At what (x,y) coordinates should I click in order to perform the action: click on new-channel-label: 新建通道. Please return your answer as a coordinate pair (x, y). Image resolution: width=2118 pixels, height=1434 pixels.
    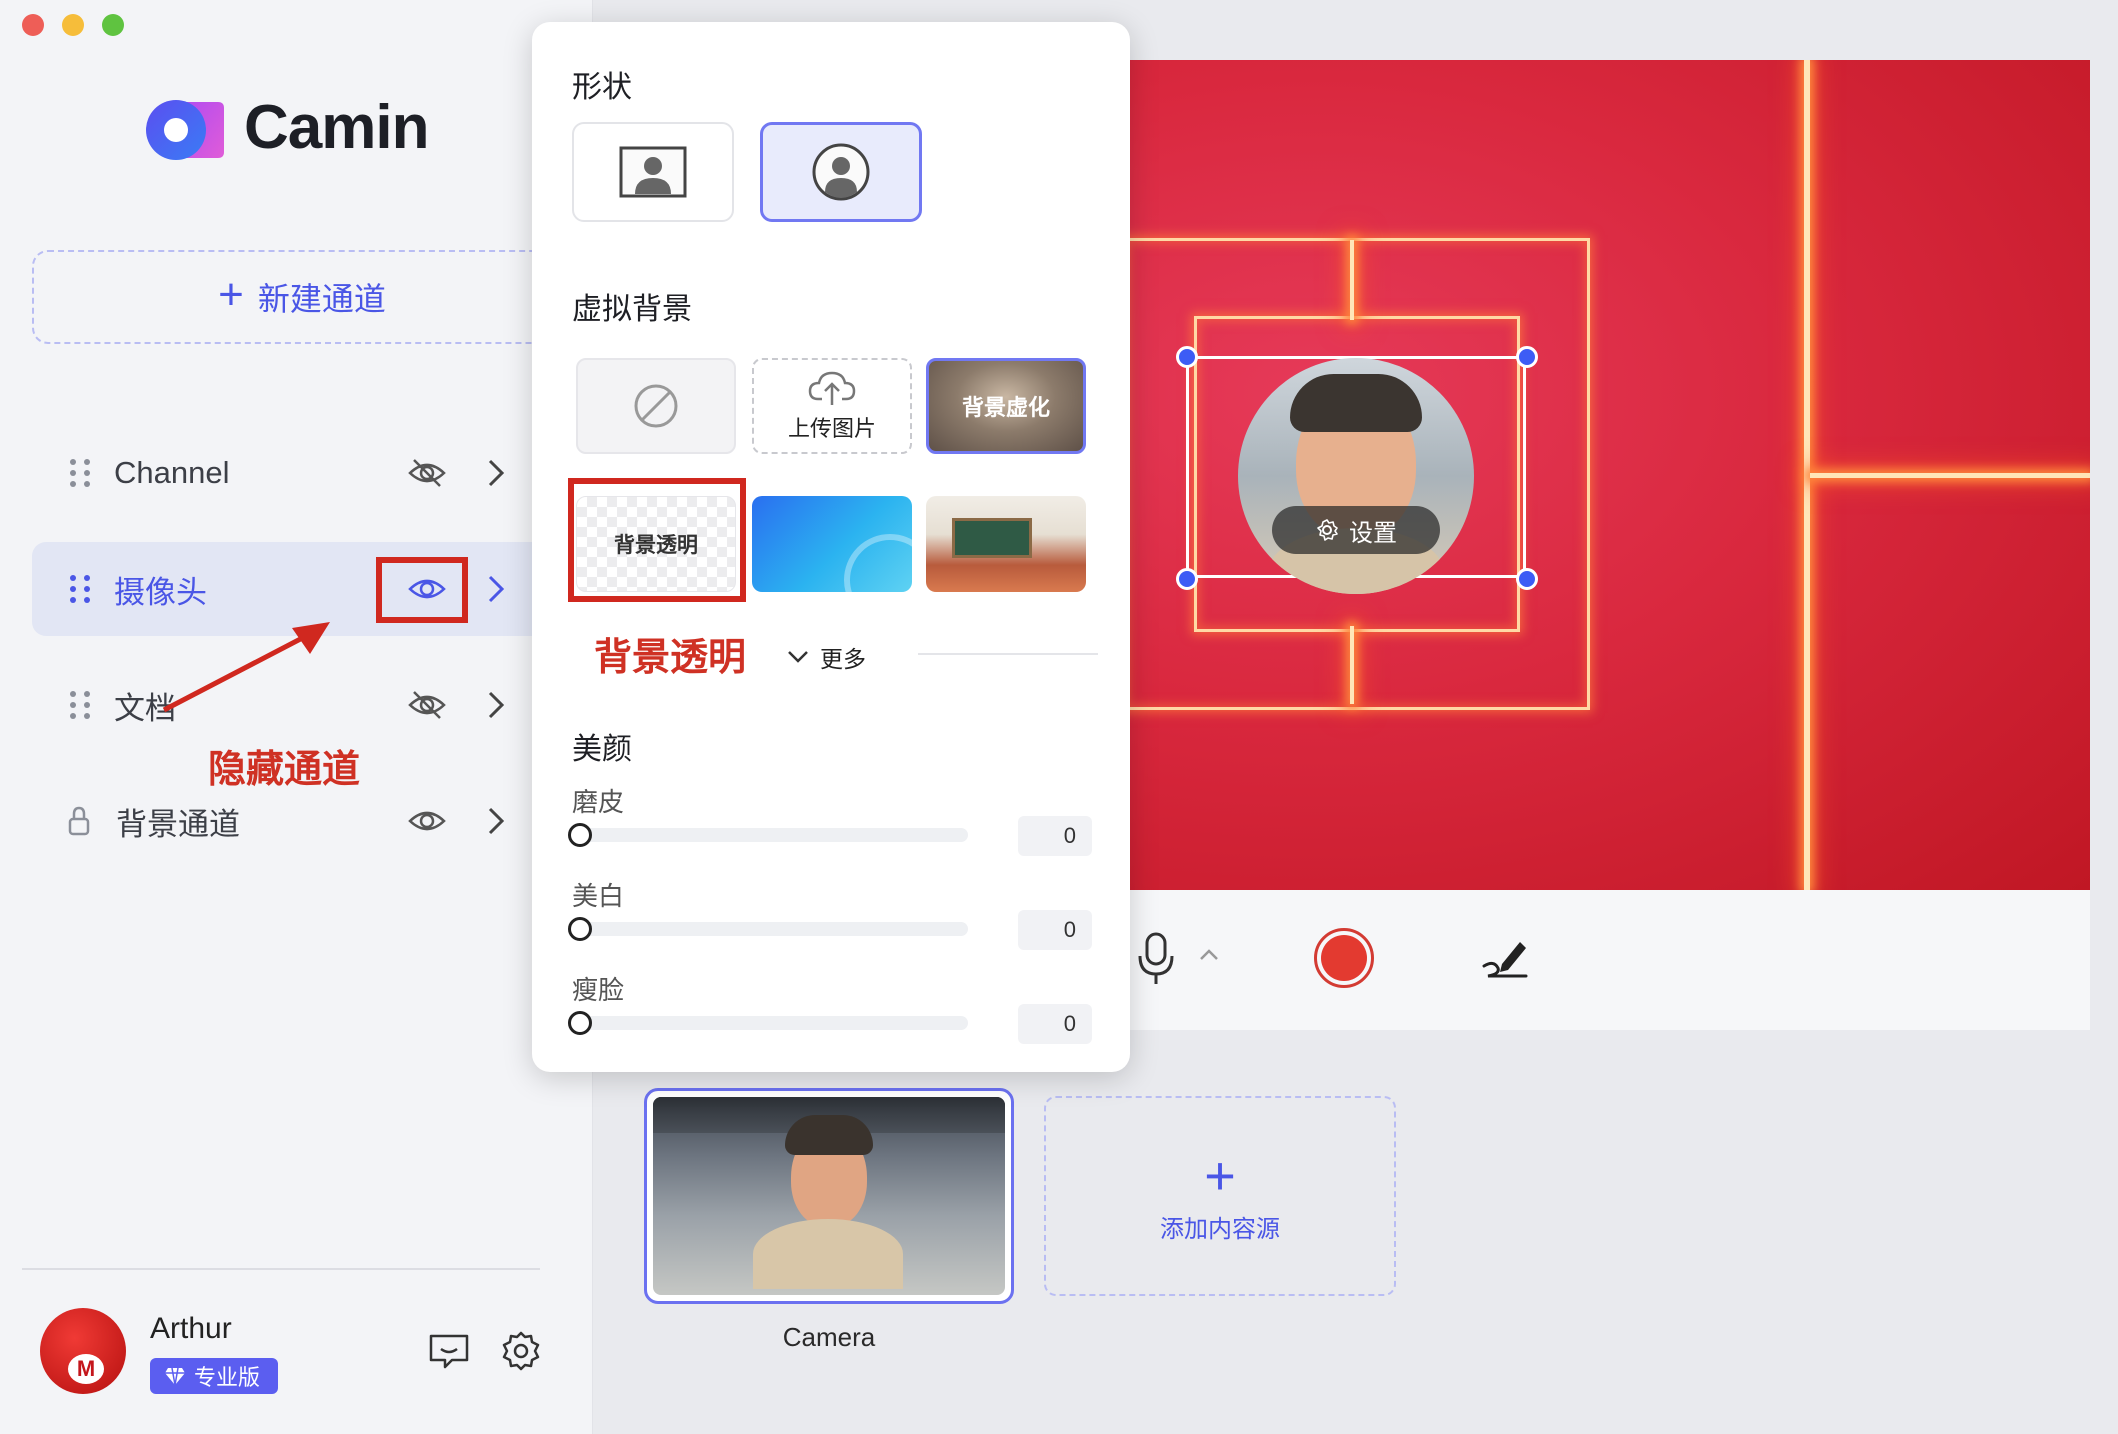
    Looking at the image, I should click on (321, 299).